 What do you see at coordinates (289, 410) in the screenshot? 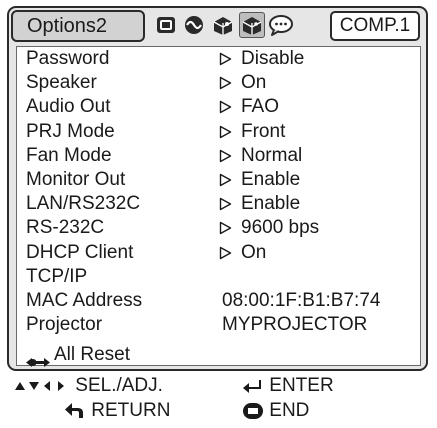
I see `end-label: END` at bounding box center [289, 410].